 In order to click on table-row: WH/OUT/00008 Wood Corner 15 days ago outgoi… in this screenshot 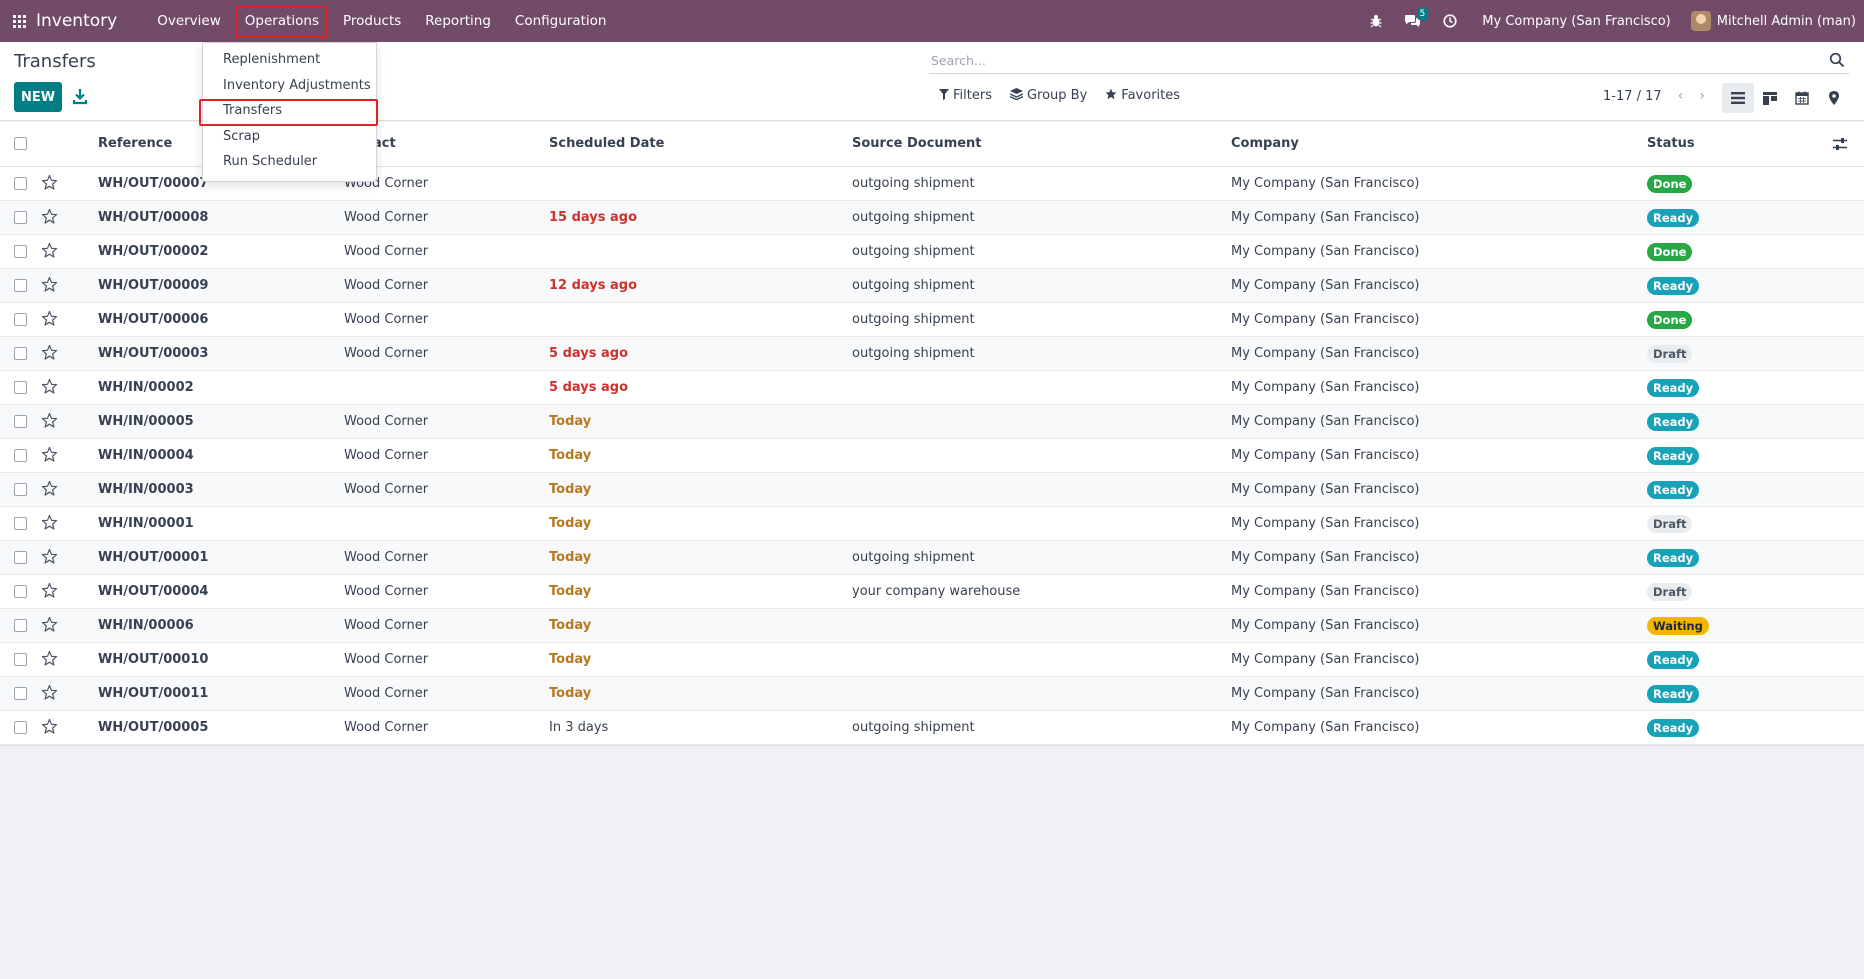, I will do `click(932, 218)`.